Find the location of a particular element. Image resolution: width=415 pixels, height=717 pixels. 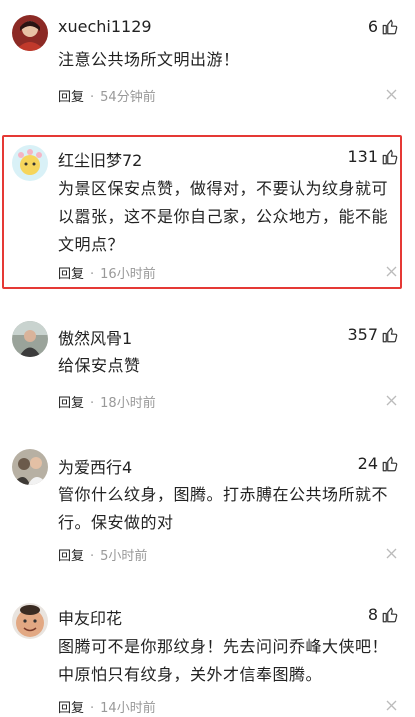

like-count: 8 is located at coordinates (372, 614).